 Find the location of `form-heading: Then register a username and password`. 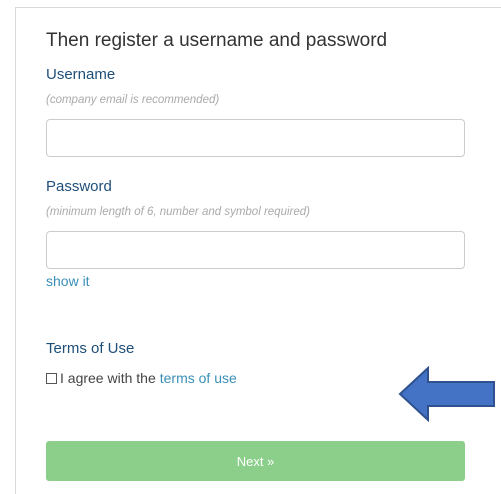

form-heading: Then register a username and password is located at coordinates (217, 40).